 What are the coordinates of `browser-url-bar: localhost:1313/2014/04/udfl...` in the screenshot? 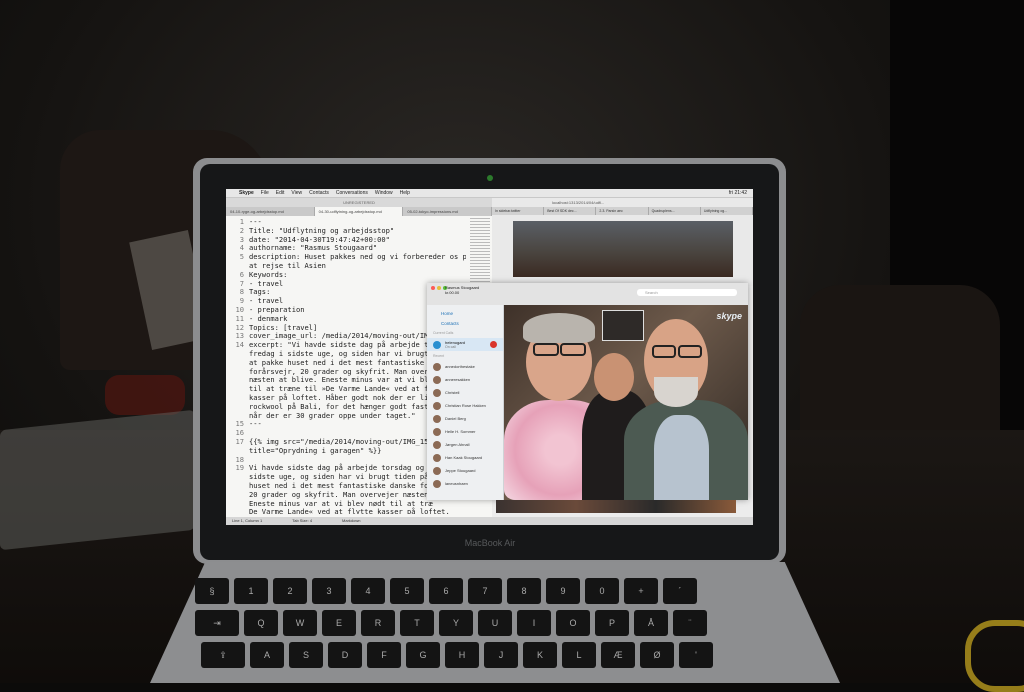 It's located at (622, 202).